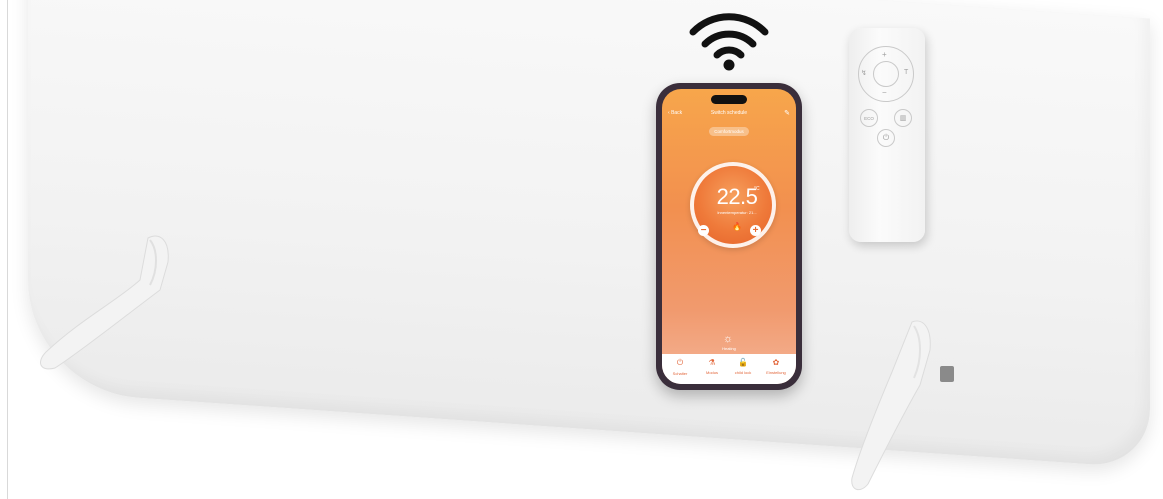 This screenshot has width=1163, height=499. I want to click on app-title: Switch schedule, so click(729, 113).